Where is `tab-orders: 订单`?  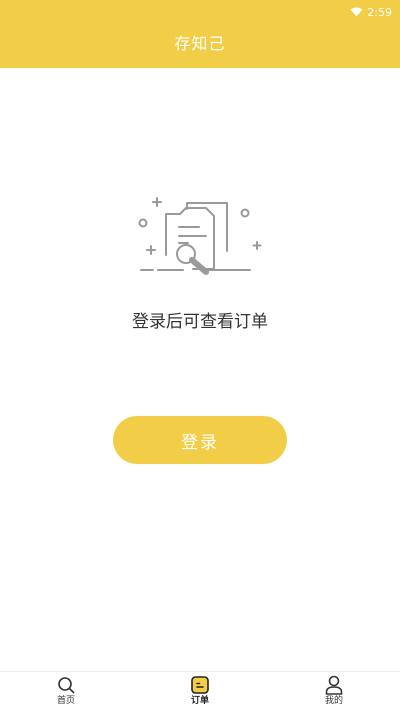
tab-orders: 订单 is located at coordinates (200, 692).